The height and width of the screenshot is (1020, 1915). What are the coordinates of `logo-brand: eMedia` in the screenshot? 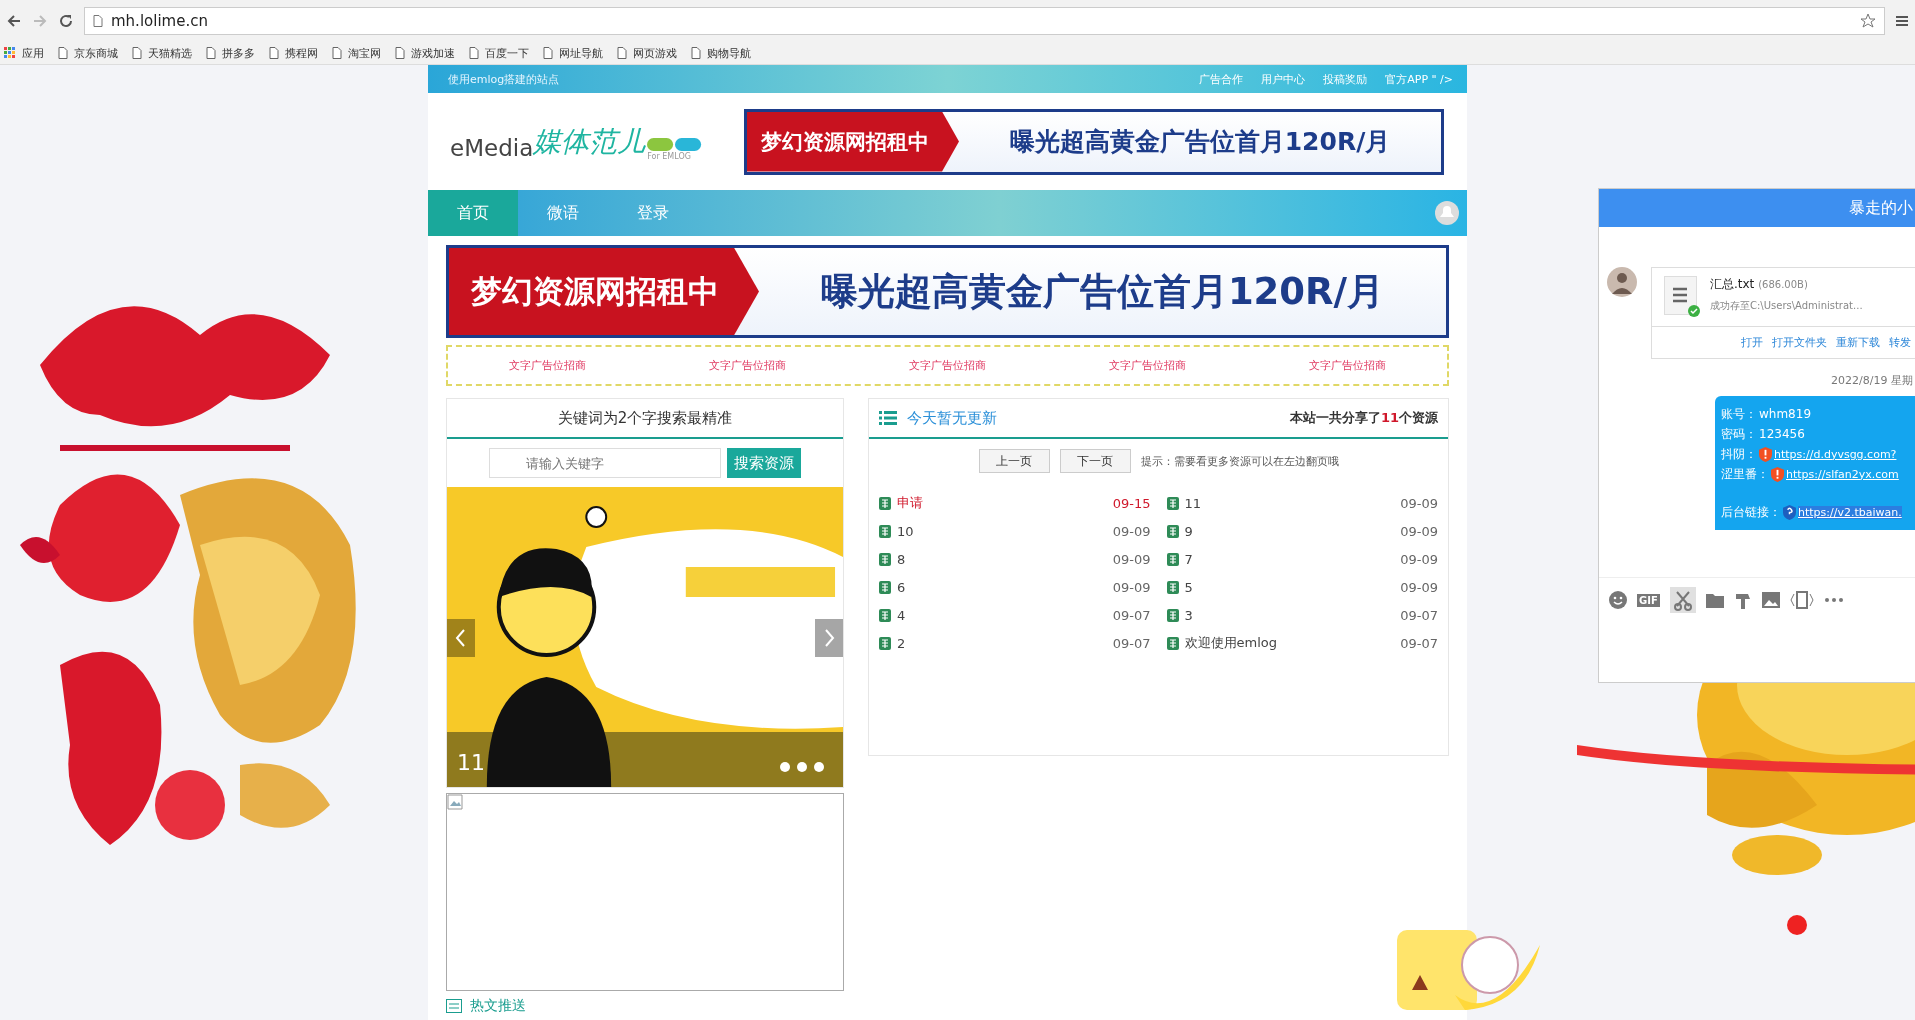 It's located at (492, 147).